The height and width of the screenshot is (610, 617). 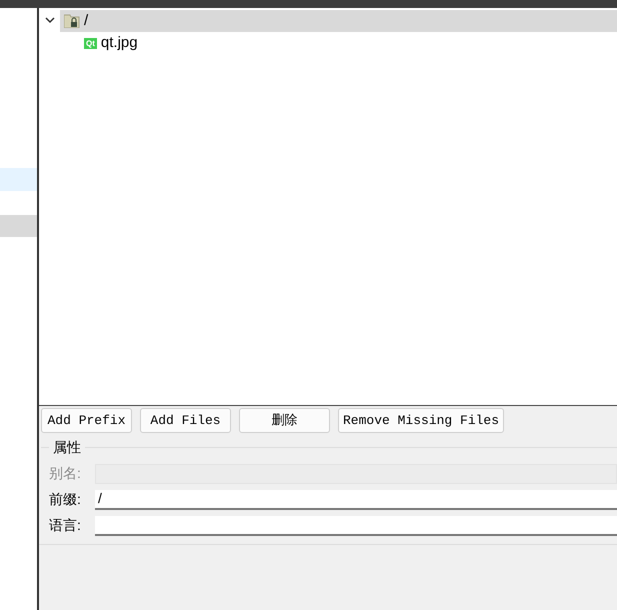 What do you see at coordinates (119, 42) in the screenshot?
I see `item-label: qt.jpg` at bounding box center [119, 42].